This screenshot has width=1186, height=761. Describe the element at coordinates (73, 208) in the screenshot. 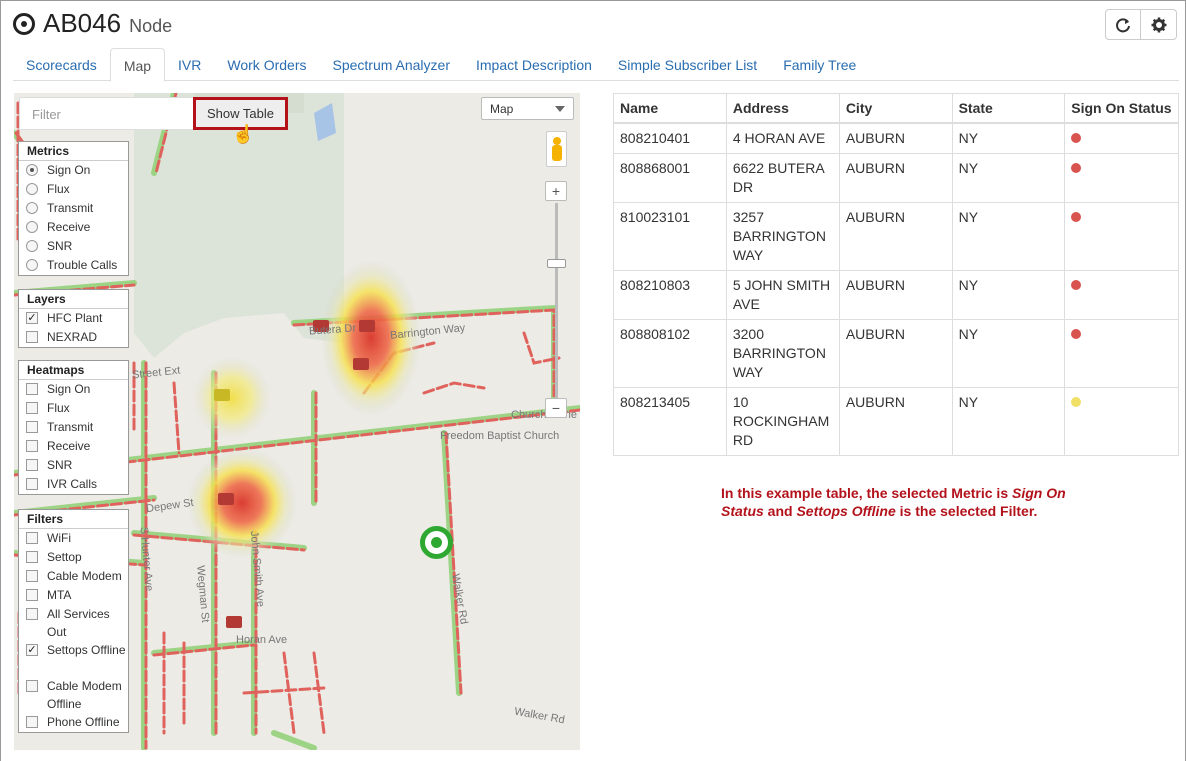

I see `metric-option-transmit: Transmit` at that location.